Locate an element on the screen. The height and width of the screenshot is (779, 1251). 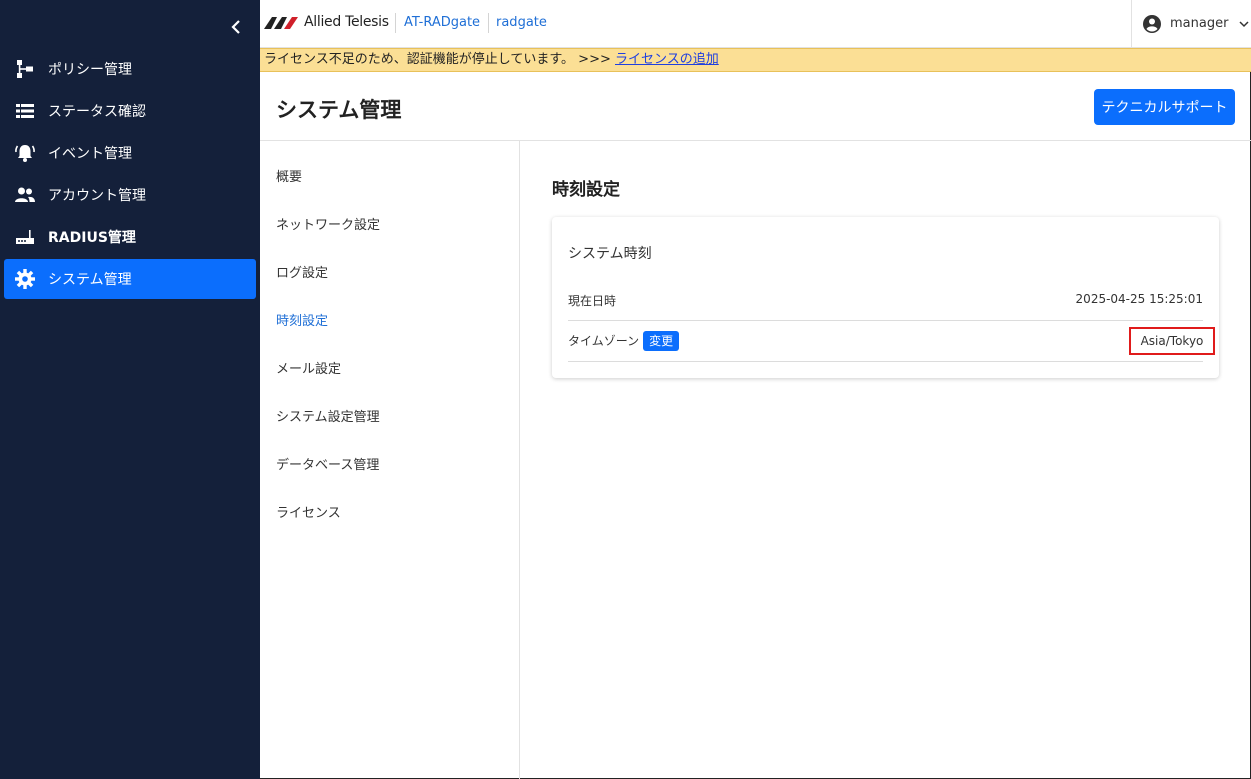
chevron-down-icon is located at coordinates (1244, 23).